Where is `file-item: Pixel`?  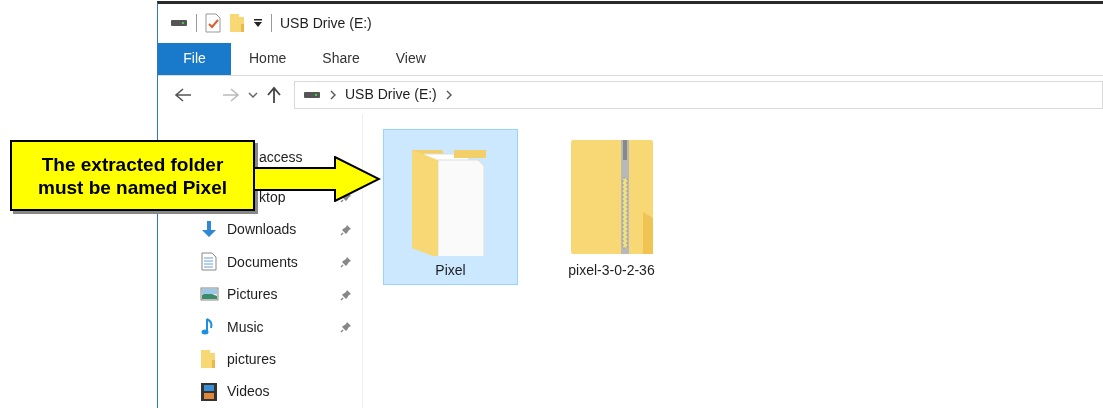
file-item: Pixel is located at coordinates (450, 206).